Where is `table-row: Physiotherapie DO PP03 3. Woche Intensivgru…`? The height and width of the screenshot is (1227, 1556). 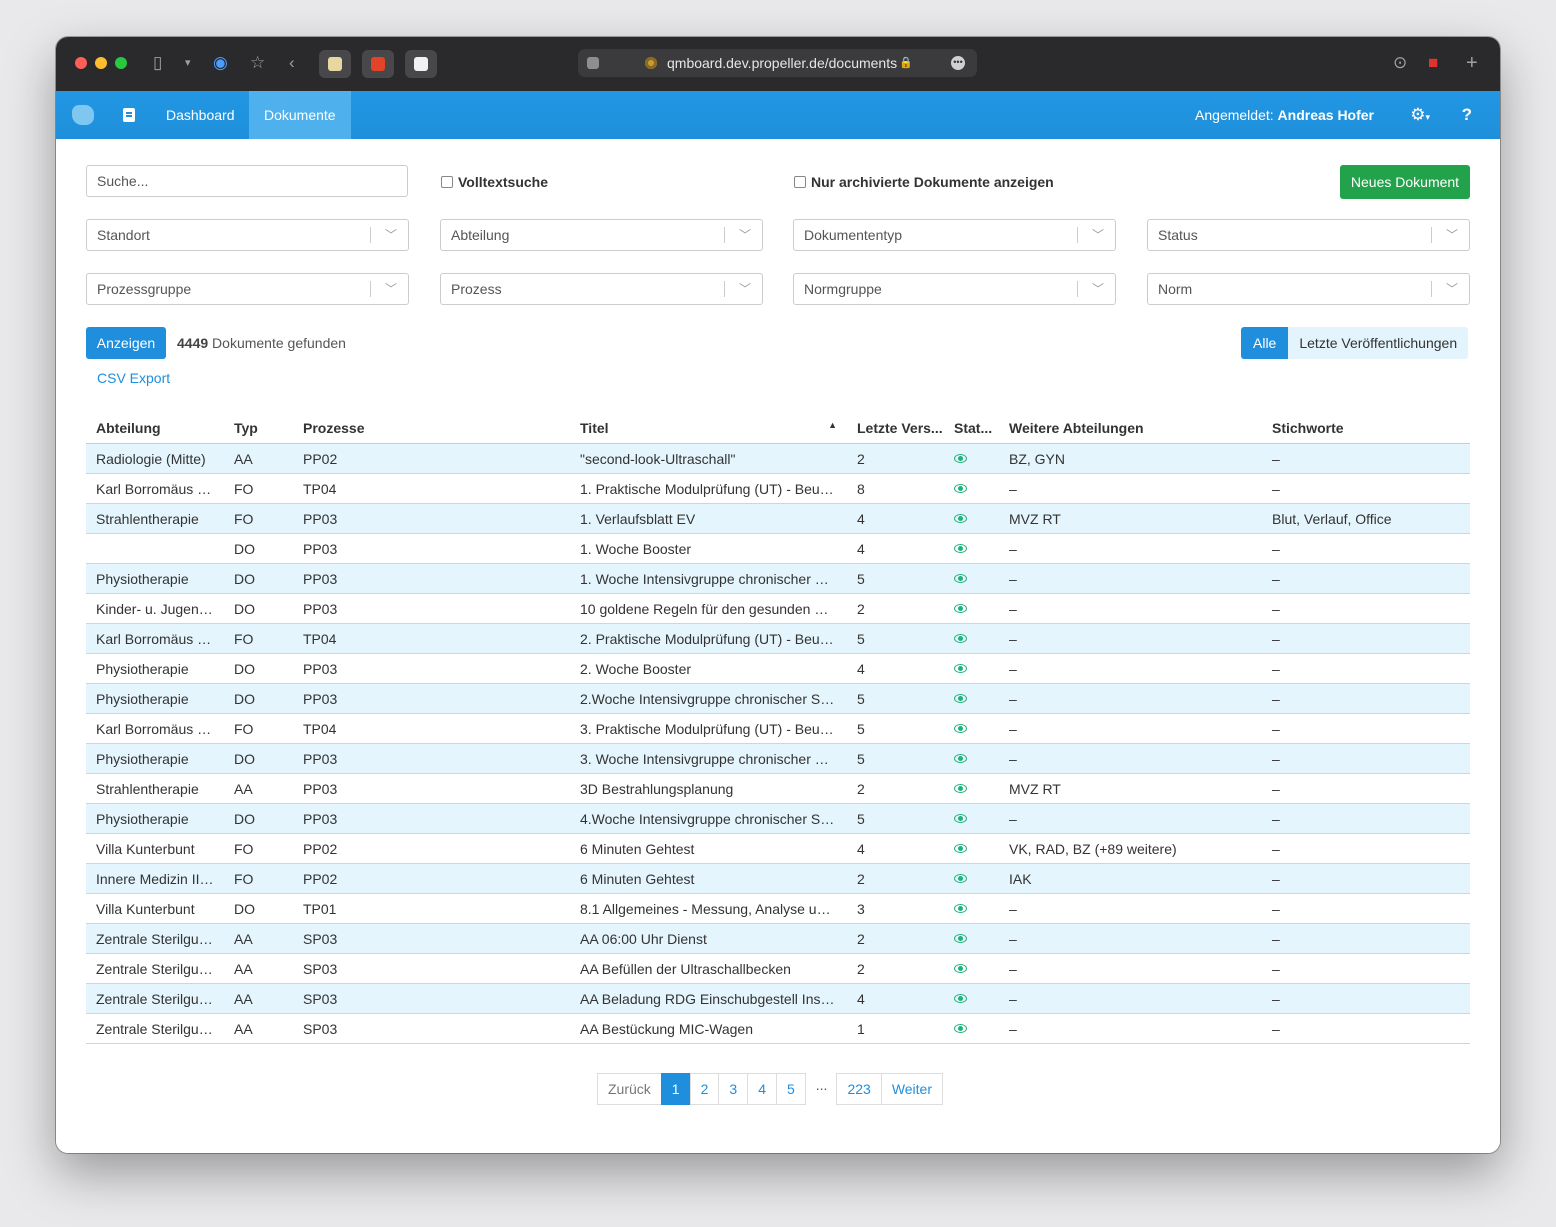
table-row: Physiotherapie DO PP03 3. Woche Intensivgru… is located at coordinates (778, 758).